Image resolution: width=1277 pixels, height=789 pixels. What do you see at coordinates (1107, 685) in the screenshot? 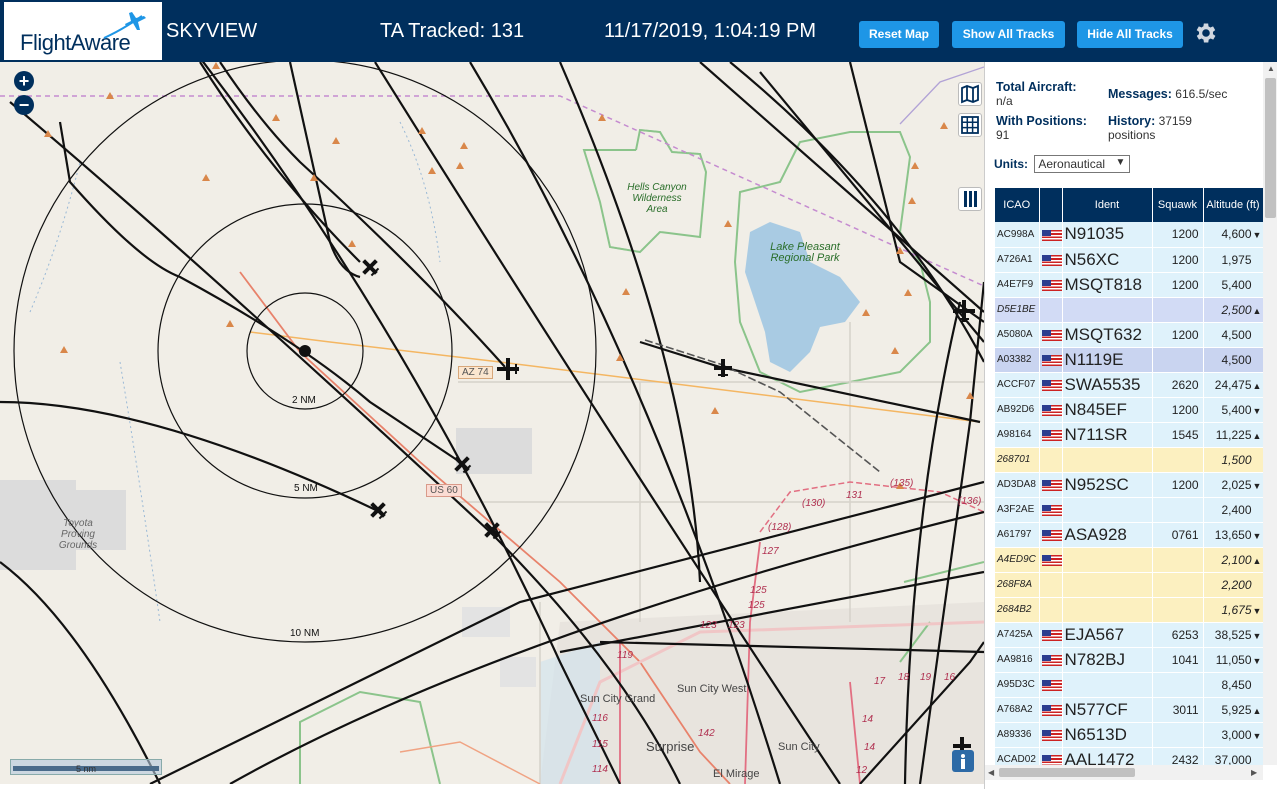
I see `cell-ident` at bounding box center [1107, 685].